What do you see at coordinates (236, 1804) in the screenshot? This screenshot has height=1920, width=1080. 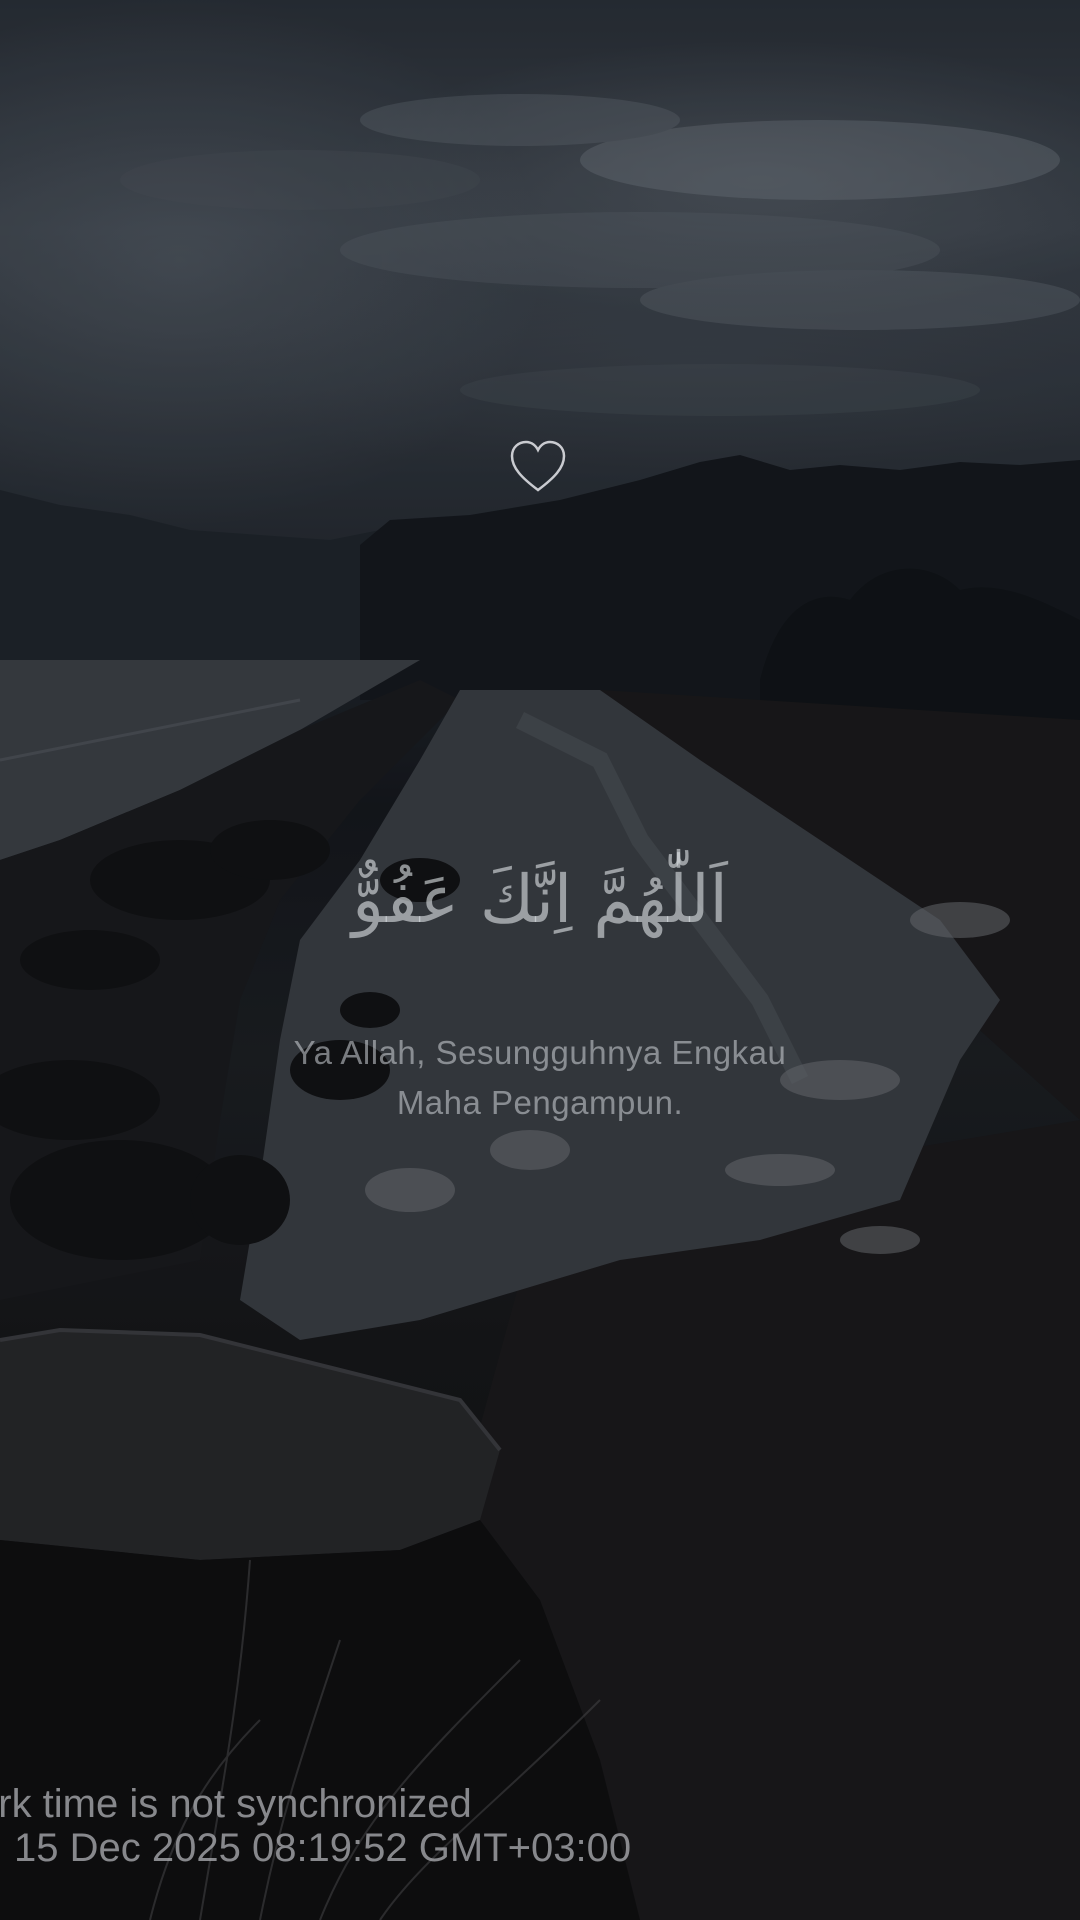 I see `watermark-line-1: ork time is not synchronized` at bounding box center [236, 1804].